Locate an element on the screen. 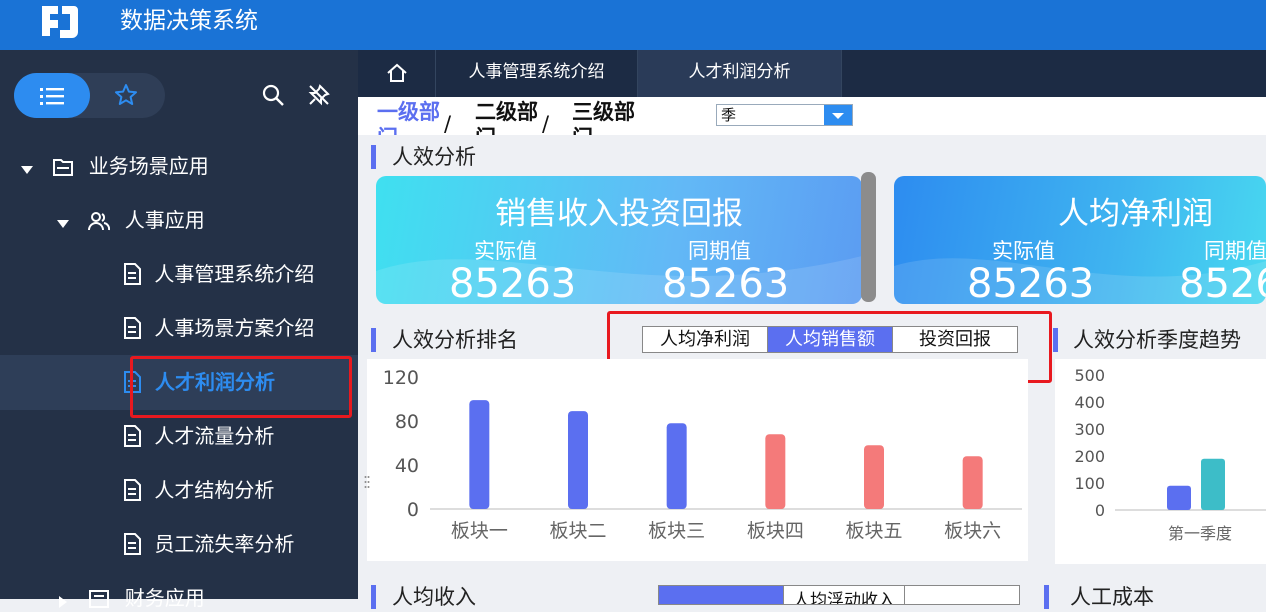 The width and height of the screenshot is (1266, 612). tree-item-talent-structure: 人才结构分析 is located at coordinates (198, 490).